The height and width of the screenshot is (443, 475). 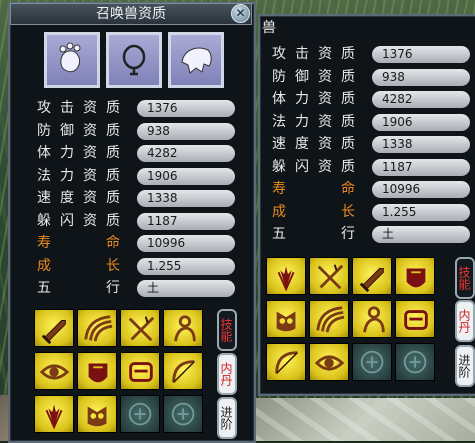 I want to click on secondary-panel-title: 兽, so click(x=269, y=28).